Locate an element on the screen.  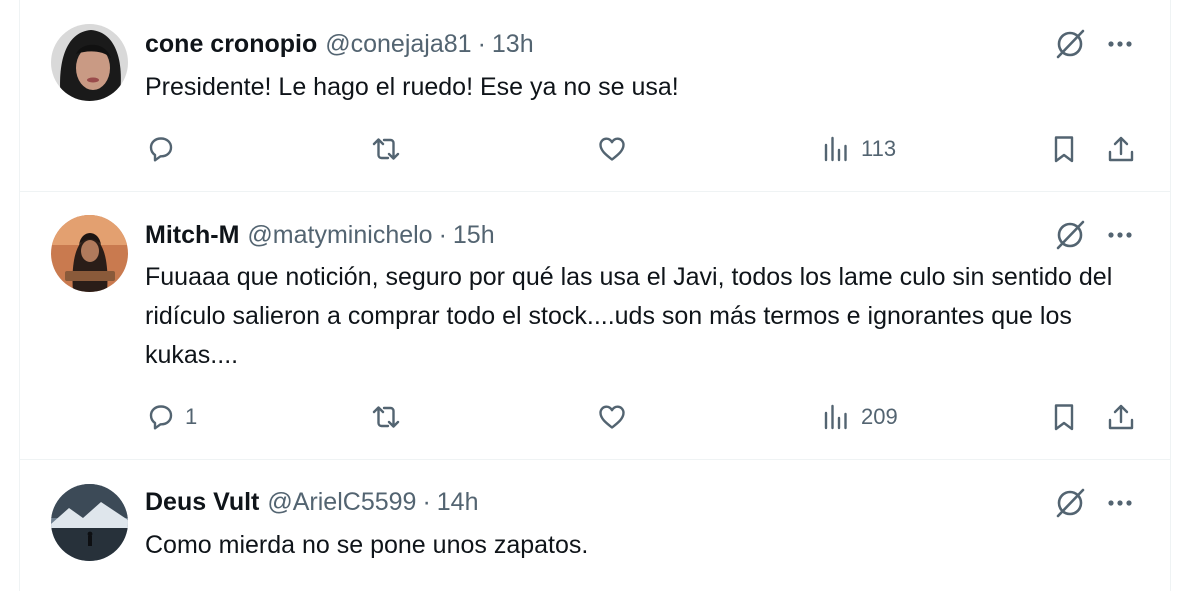
tweet-header: Deus Vult @ArielC5599 · 14h is located at coordinates (311, 502).